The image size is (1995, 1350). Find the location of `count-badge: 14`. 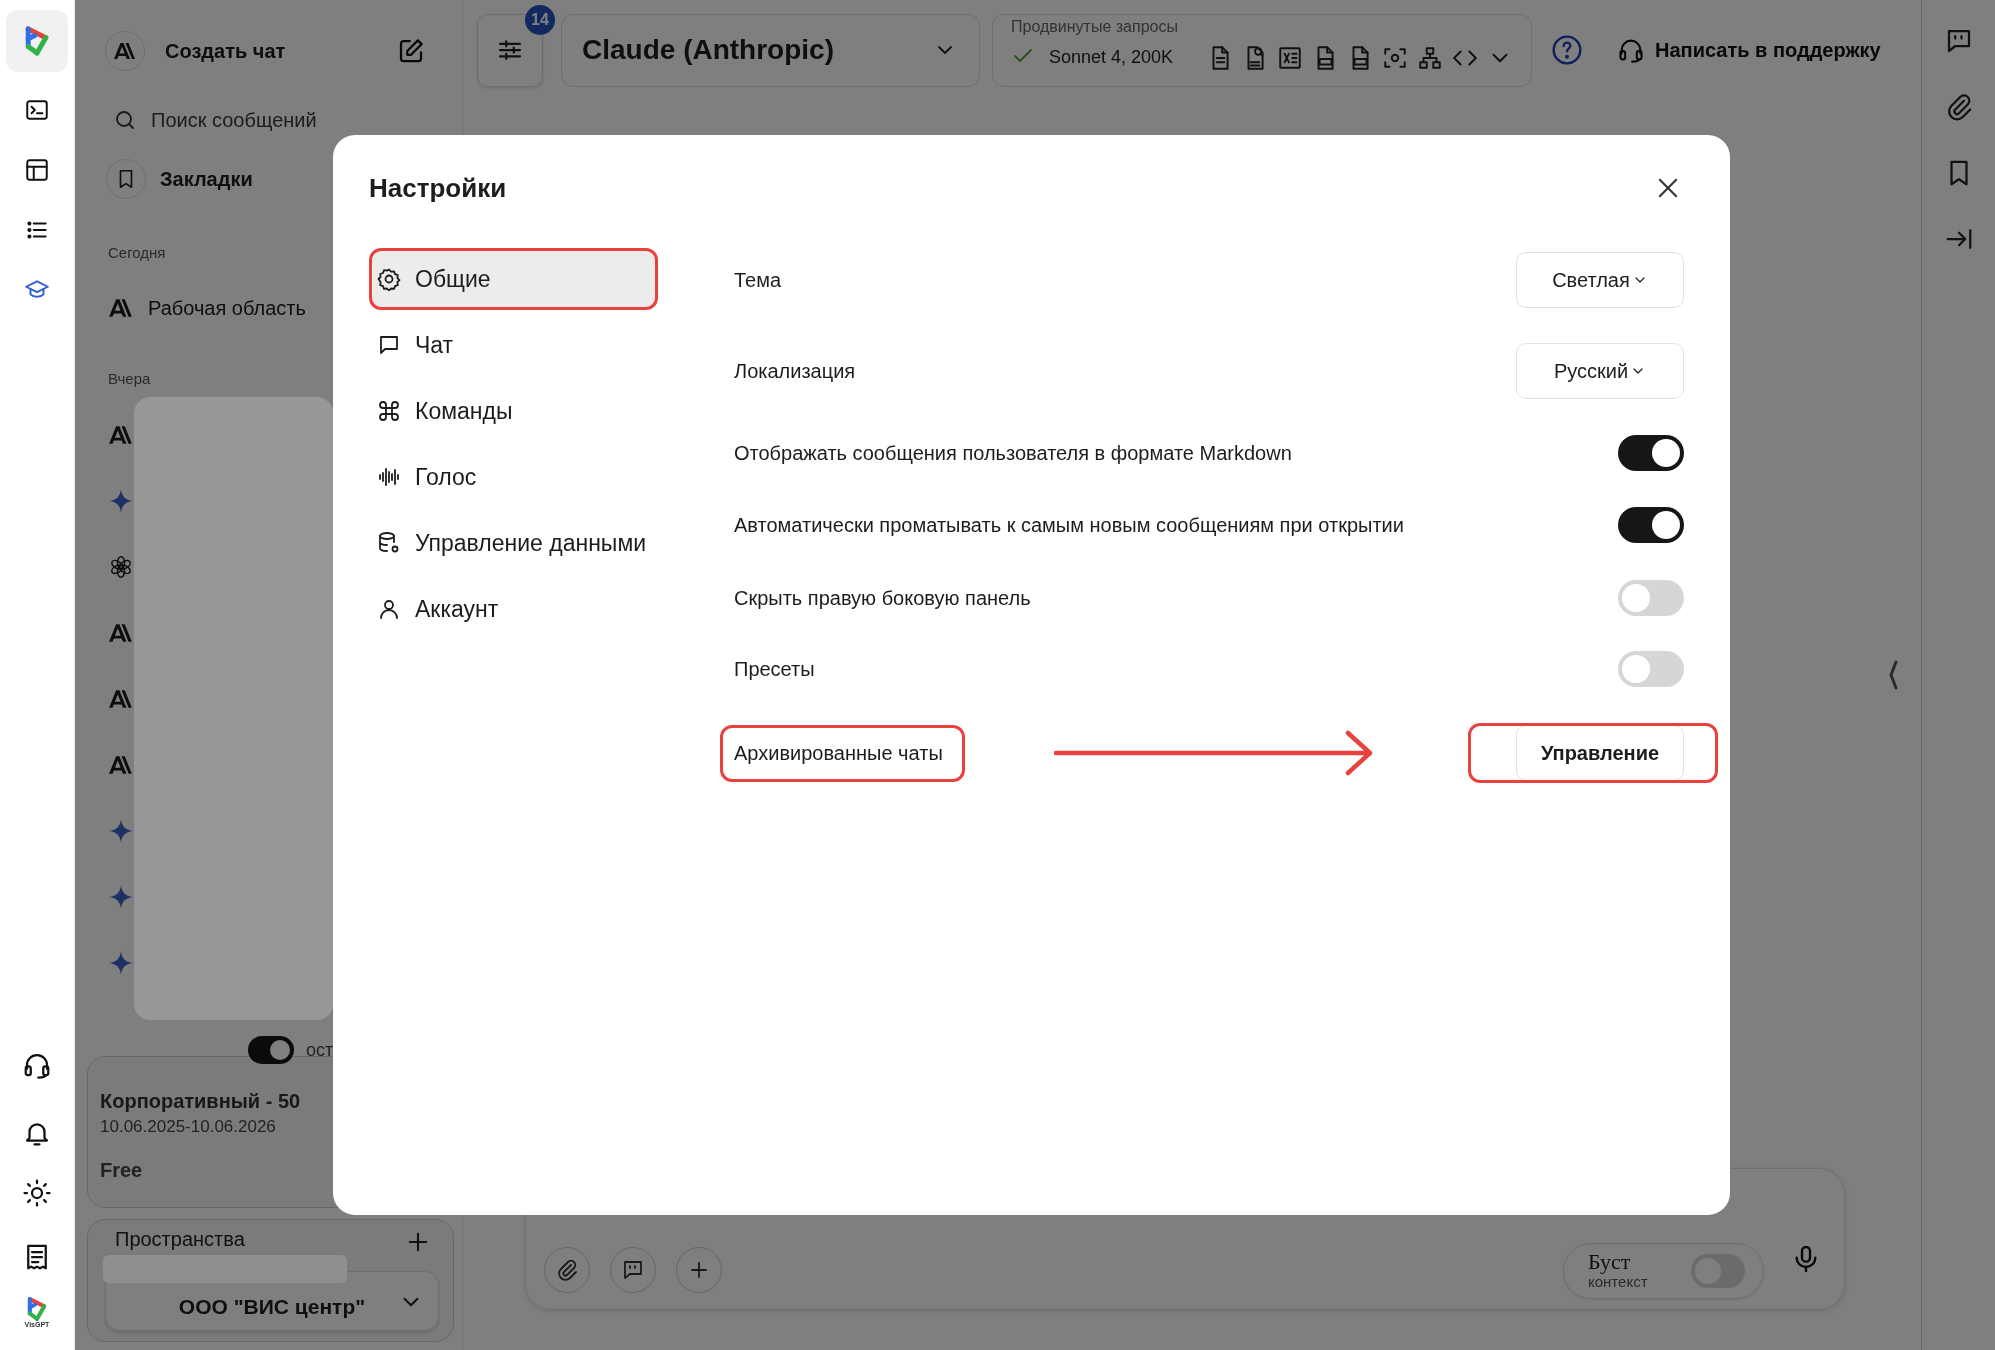

count-badge: 14 is located at coordinates (540, 19).